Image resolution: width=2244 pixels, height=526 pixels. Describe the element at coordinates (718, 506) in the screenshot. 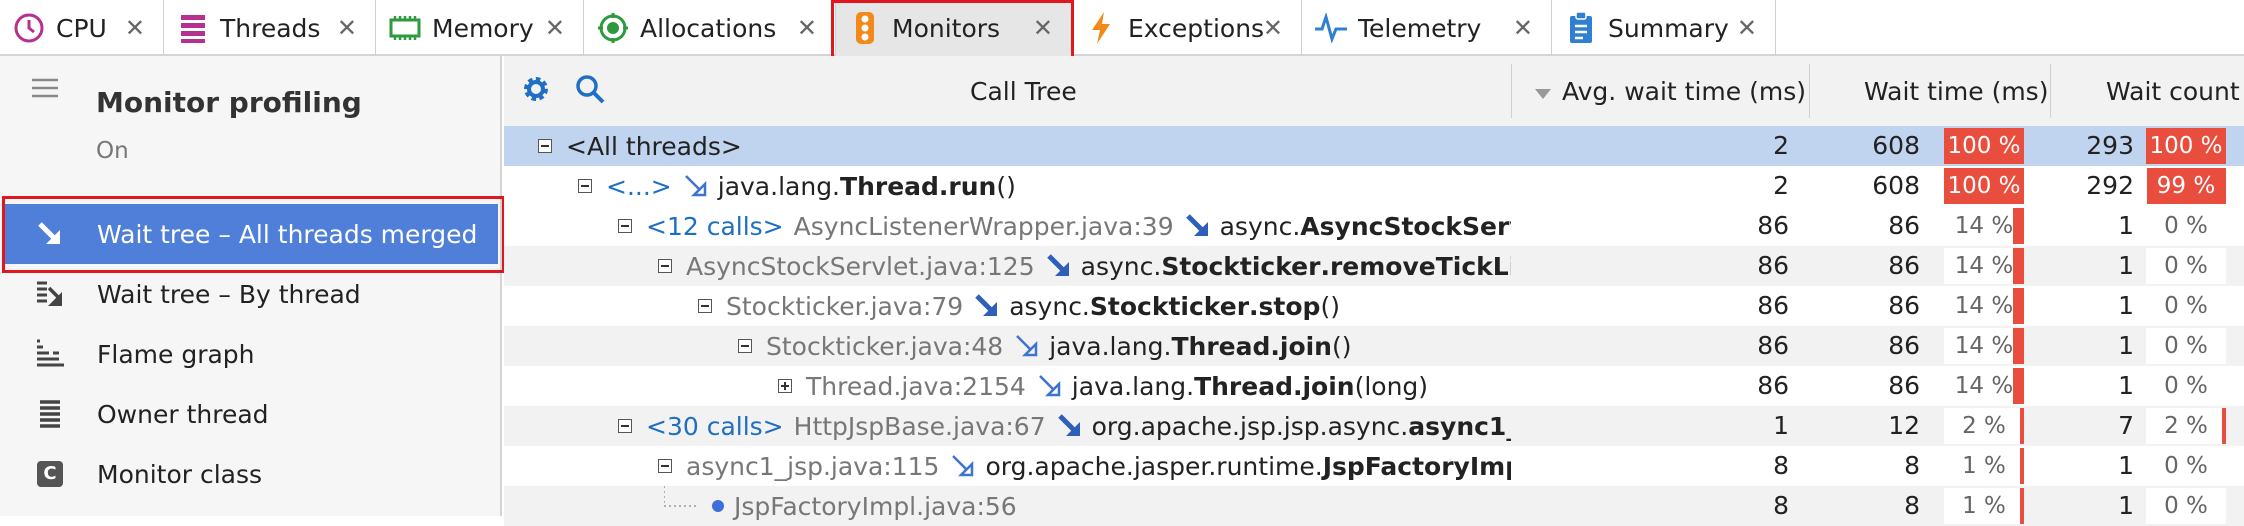

I see `leaf-node-icon` at that location.